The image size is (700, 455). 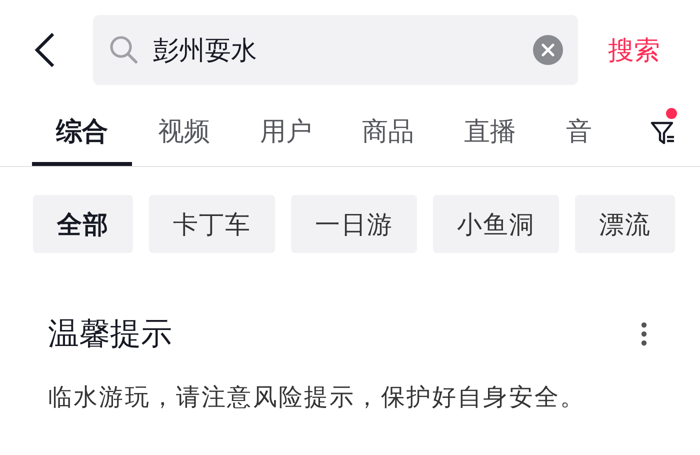 What do you see at coordinates (45, 50) in the screenshot?
I see `back-icon` at bounding box center [45, 50].